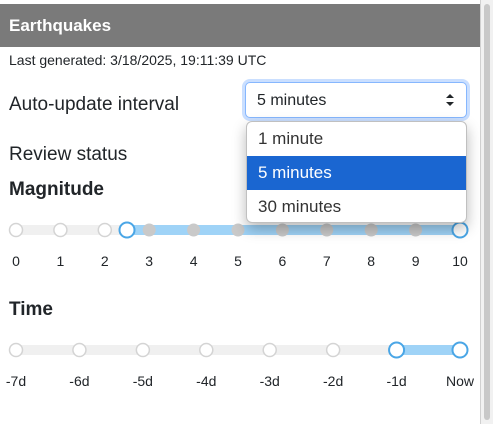 This screenshot has width=493, height=424. What do you see at coordinates (460, 381) in the screenshot?
I see `time-tick-label: Now` at bounding box center [460, 381].